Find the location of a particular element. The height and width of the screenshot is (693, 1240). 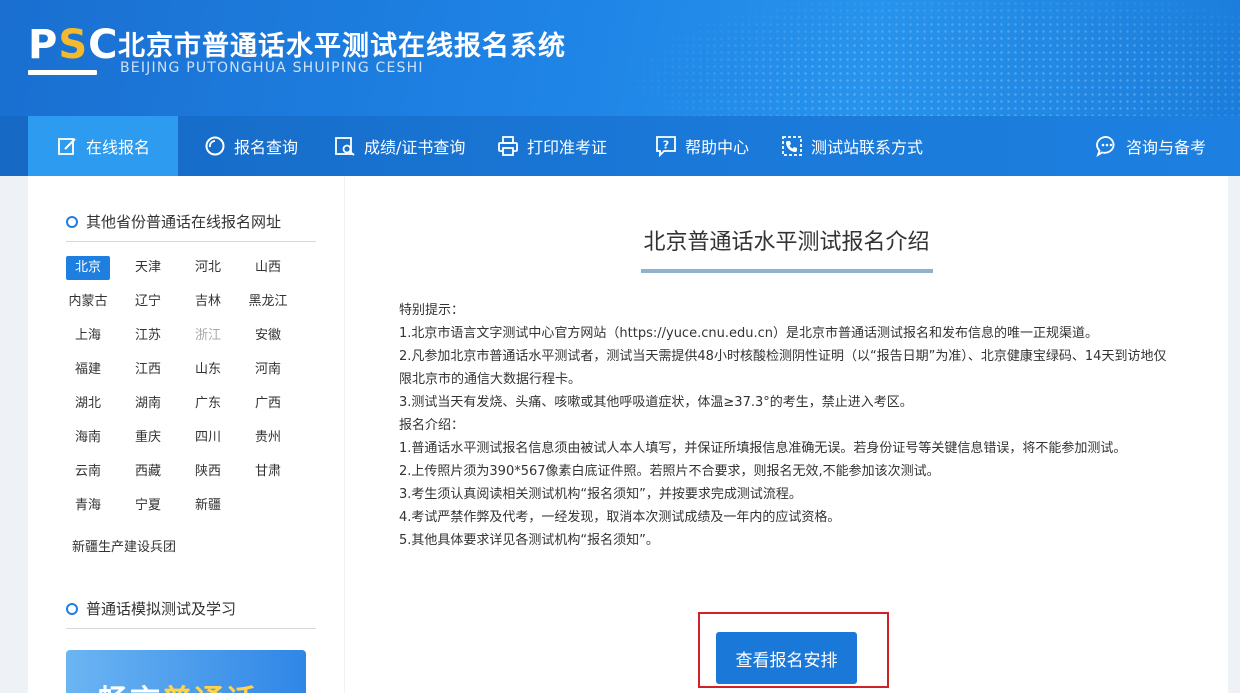

nav-item-help-center: ? 帮助中心 is located at coordinates (702, 146).